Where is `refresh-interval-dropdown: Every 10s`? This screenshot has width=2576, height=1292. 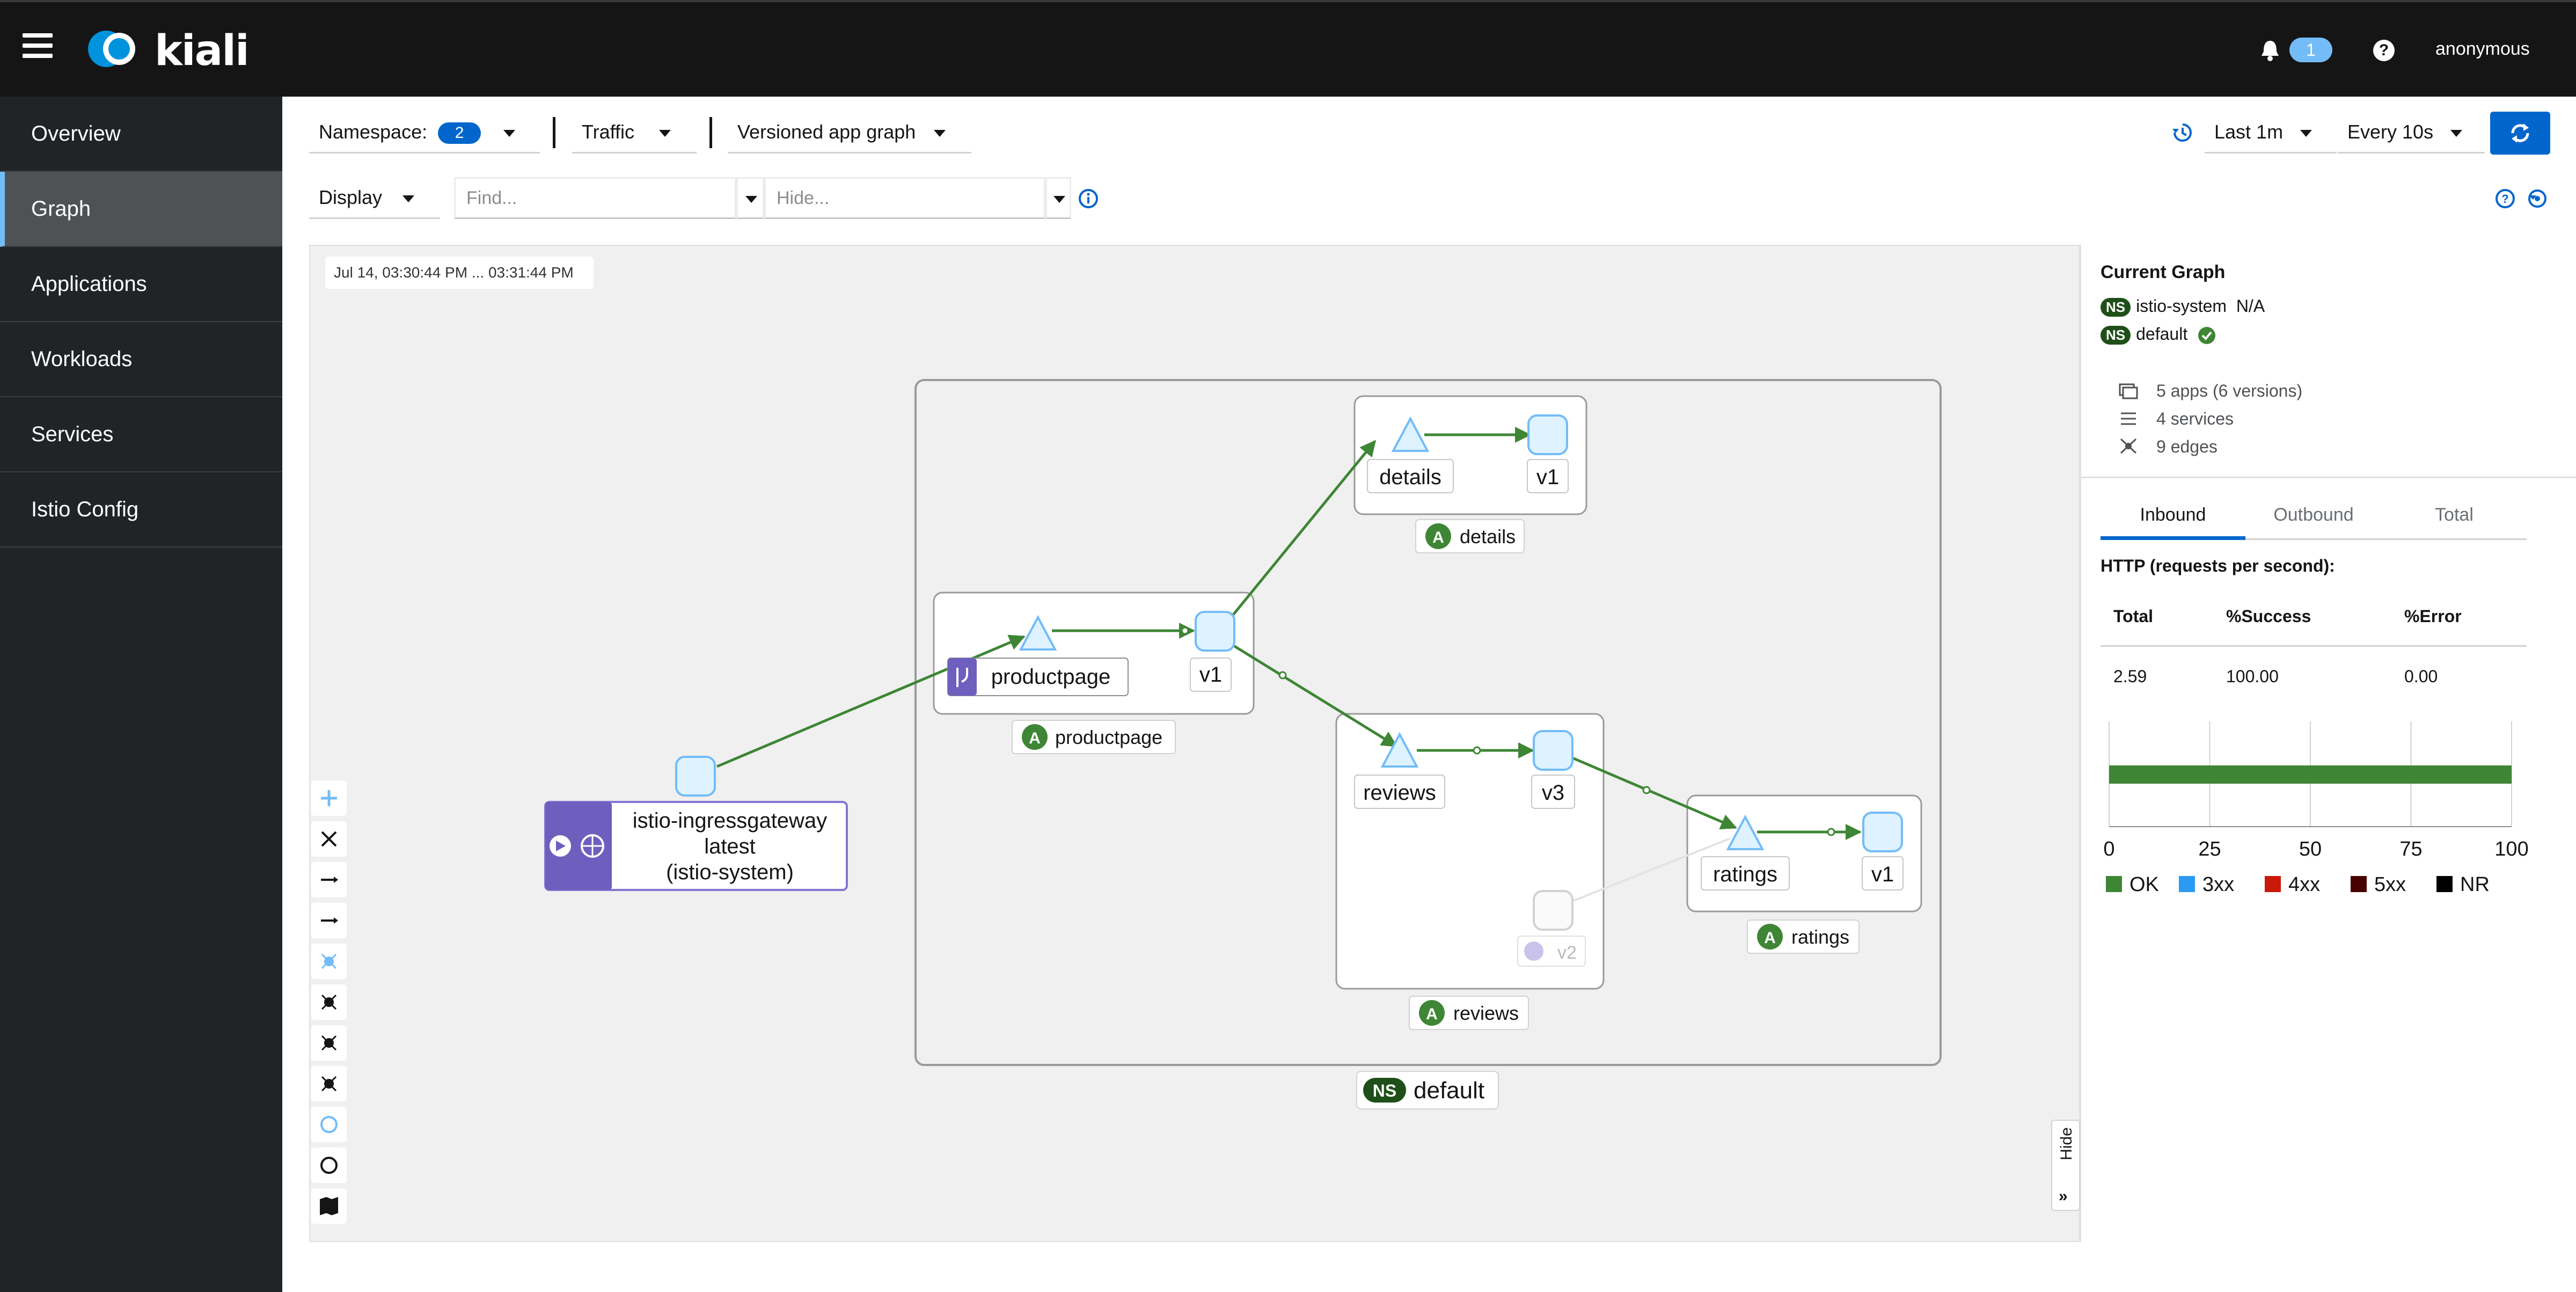 refresh-interval-dropdown: Every 10s is located at coordinates (2411, 133).